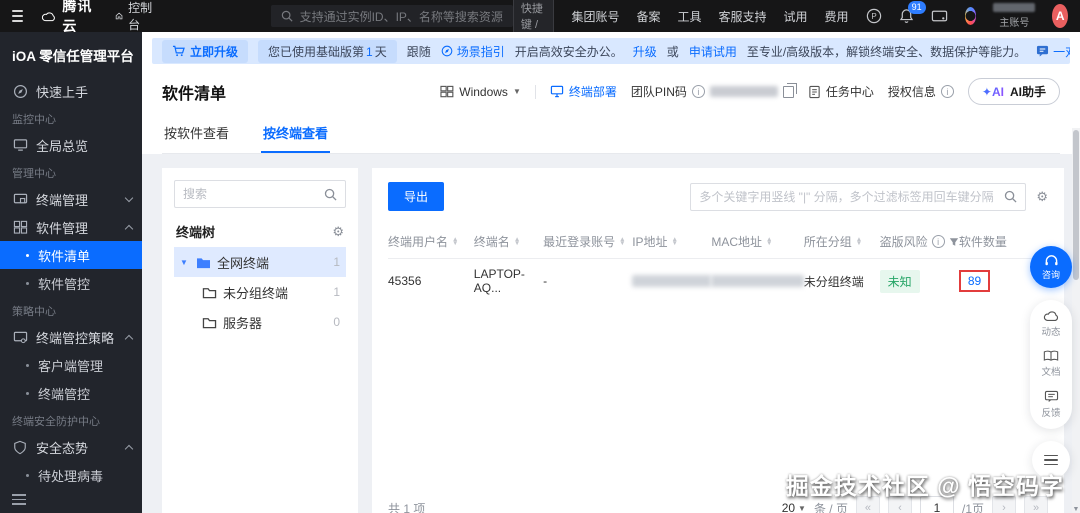 This screenshot has height=513, width=1080. What do you see at coordinates (407, 507) in the screenshot?
I see `total-items-label: 共 1 项` at bounding box center [407, 507].